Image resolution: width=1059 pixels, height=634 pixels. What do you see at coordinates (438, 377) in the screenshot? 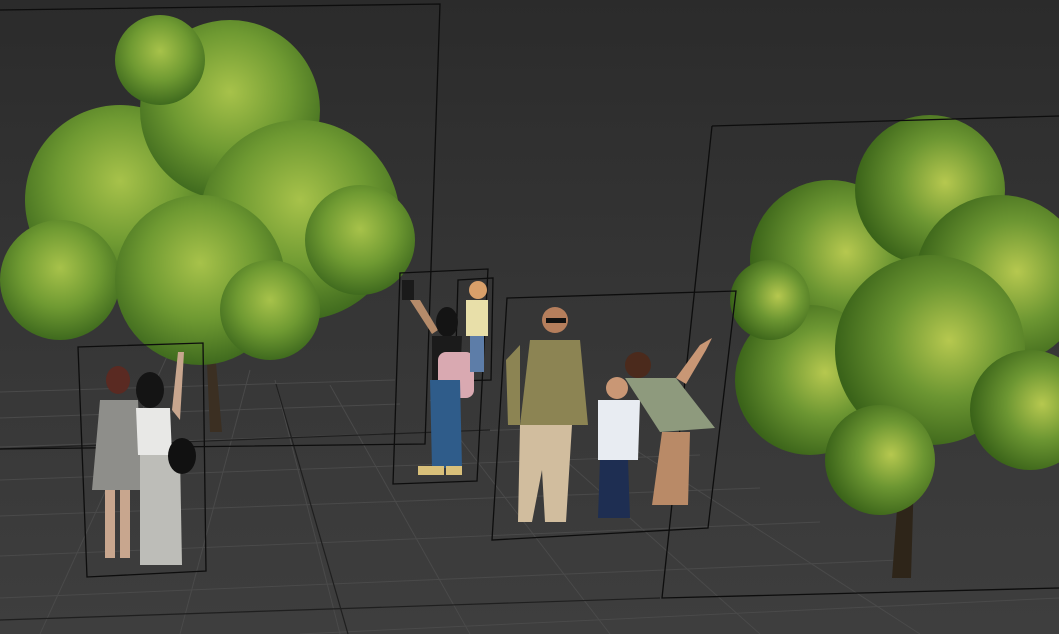
I see `woman-with-phone` at bounding box center [438, 377].